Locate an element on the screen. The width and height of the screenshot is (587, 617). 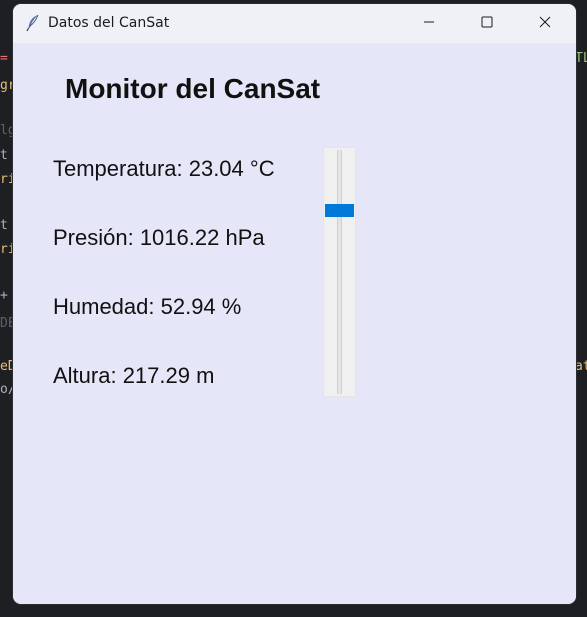
maximize-button is located at coordinates (487, 23).